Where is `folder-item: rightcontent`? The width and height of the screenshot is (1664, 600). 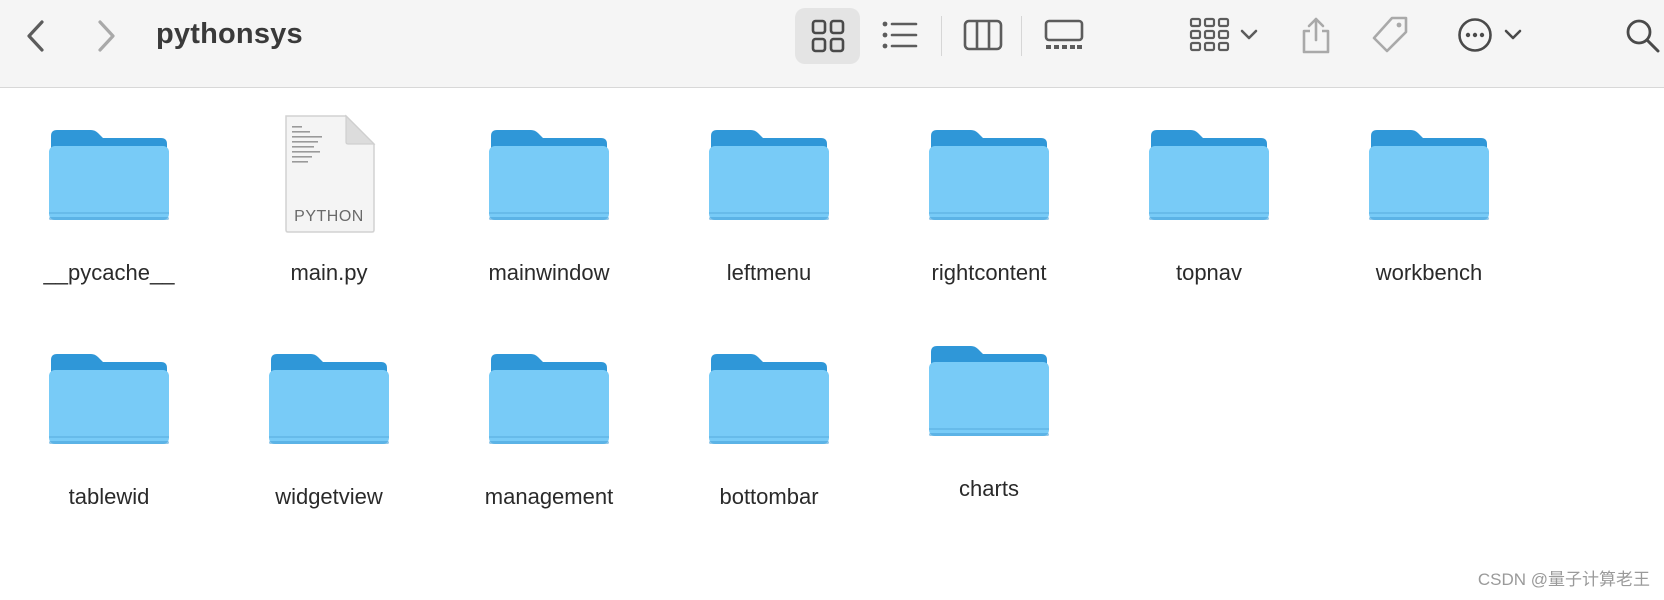
folder-item: rightcontent is located at coordinates (989, 200).